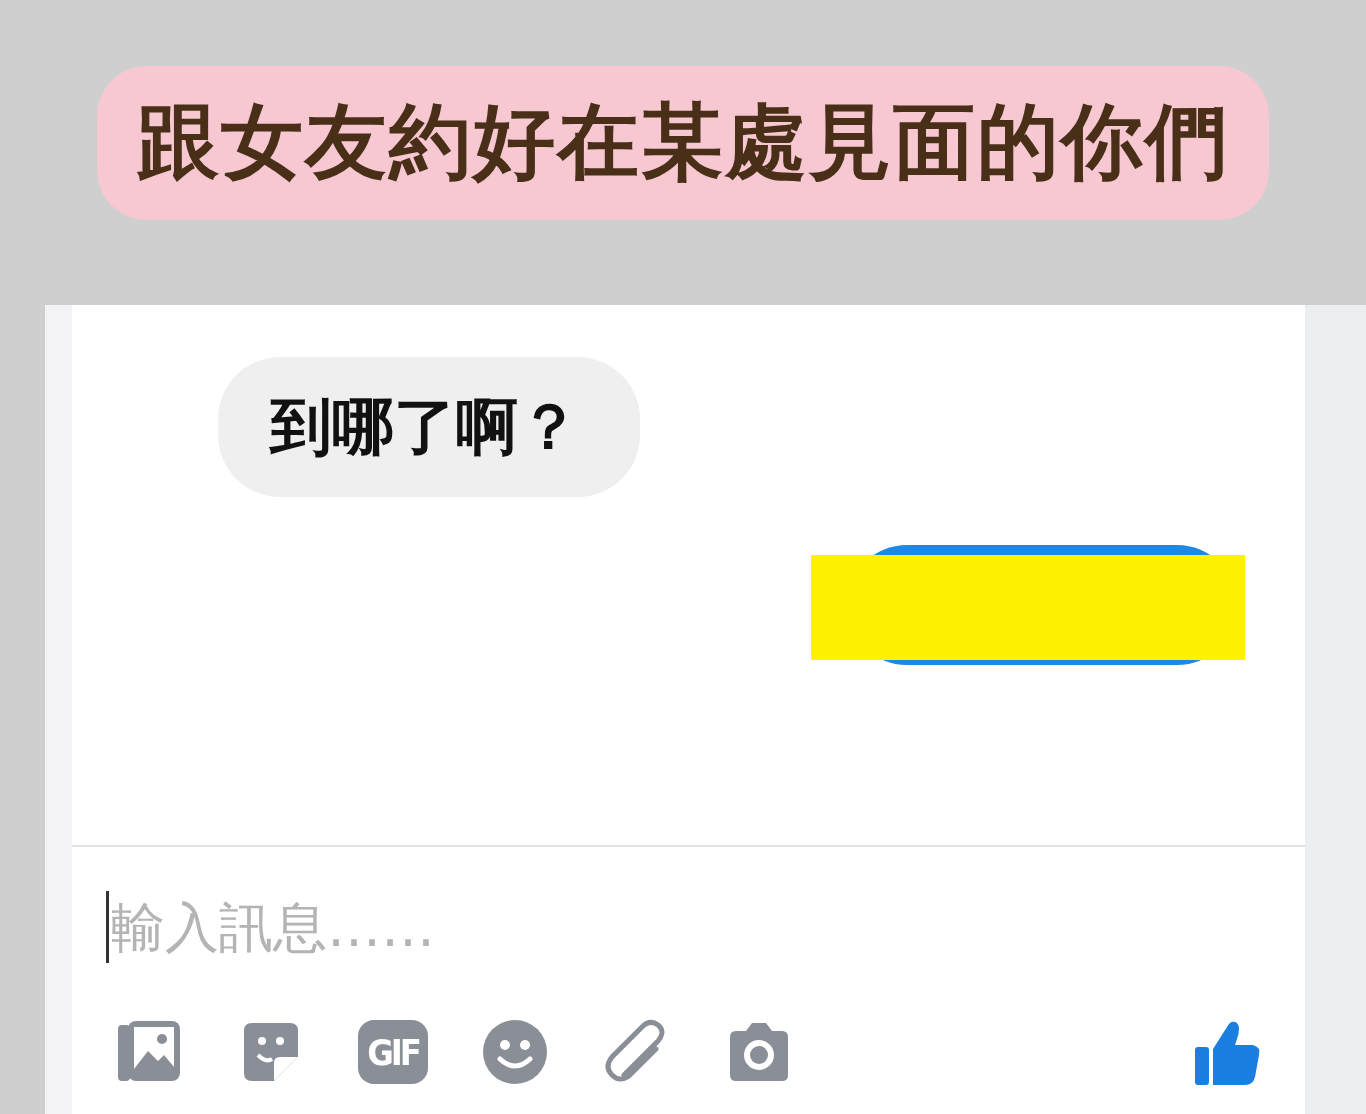 The height and width of the screenshot is (1114, 1366). Describe the element at coordinates (515, 1052) in the screenshot. I see `emoji-icon` at that location.